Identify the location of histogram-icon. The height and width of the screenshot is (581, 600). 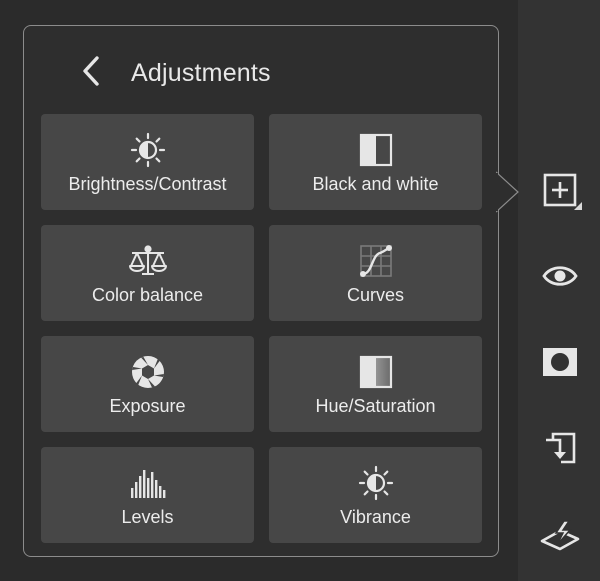
(148, 483).